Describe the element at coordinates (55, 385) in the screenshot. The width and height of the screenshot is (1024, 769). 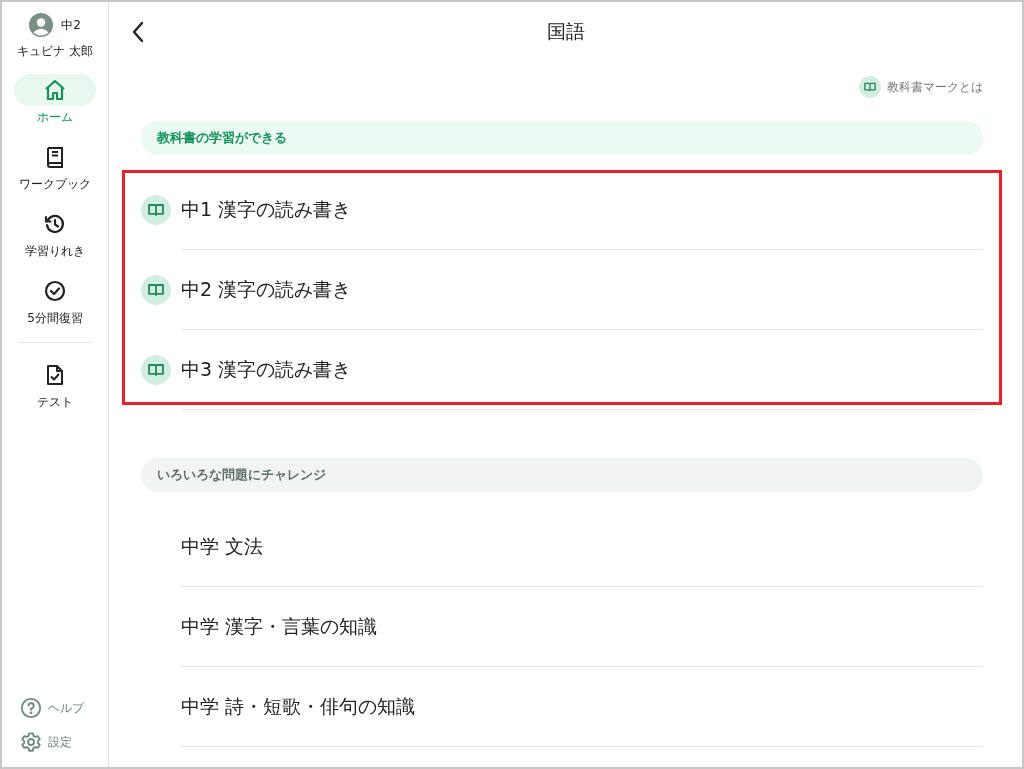
I see `nav-item: テスト` at that location.